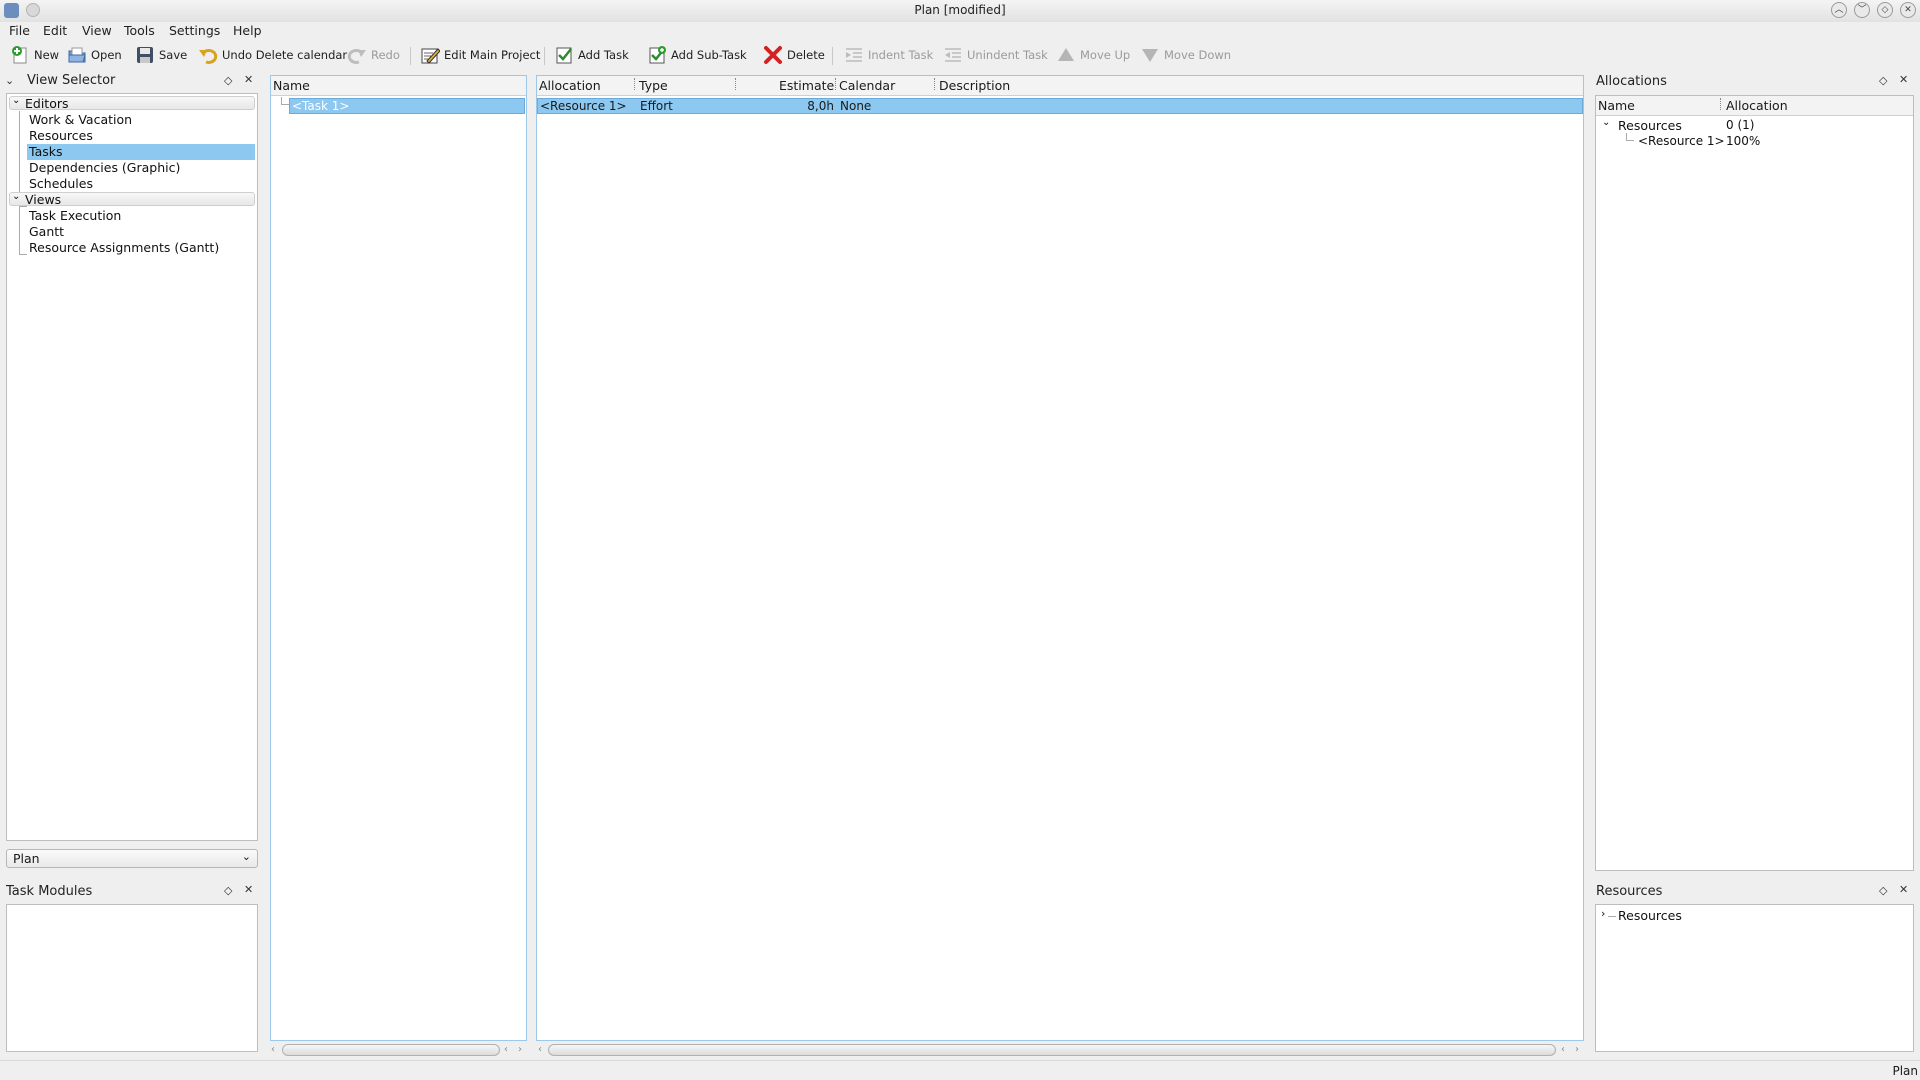 The image size is (1920, 1080). I want to click on resources-root-item: Resources, so click(1650, 915).